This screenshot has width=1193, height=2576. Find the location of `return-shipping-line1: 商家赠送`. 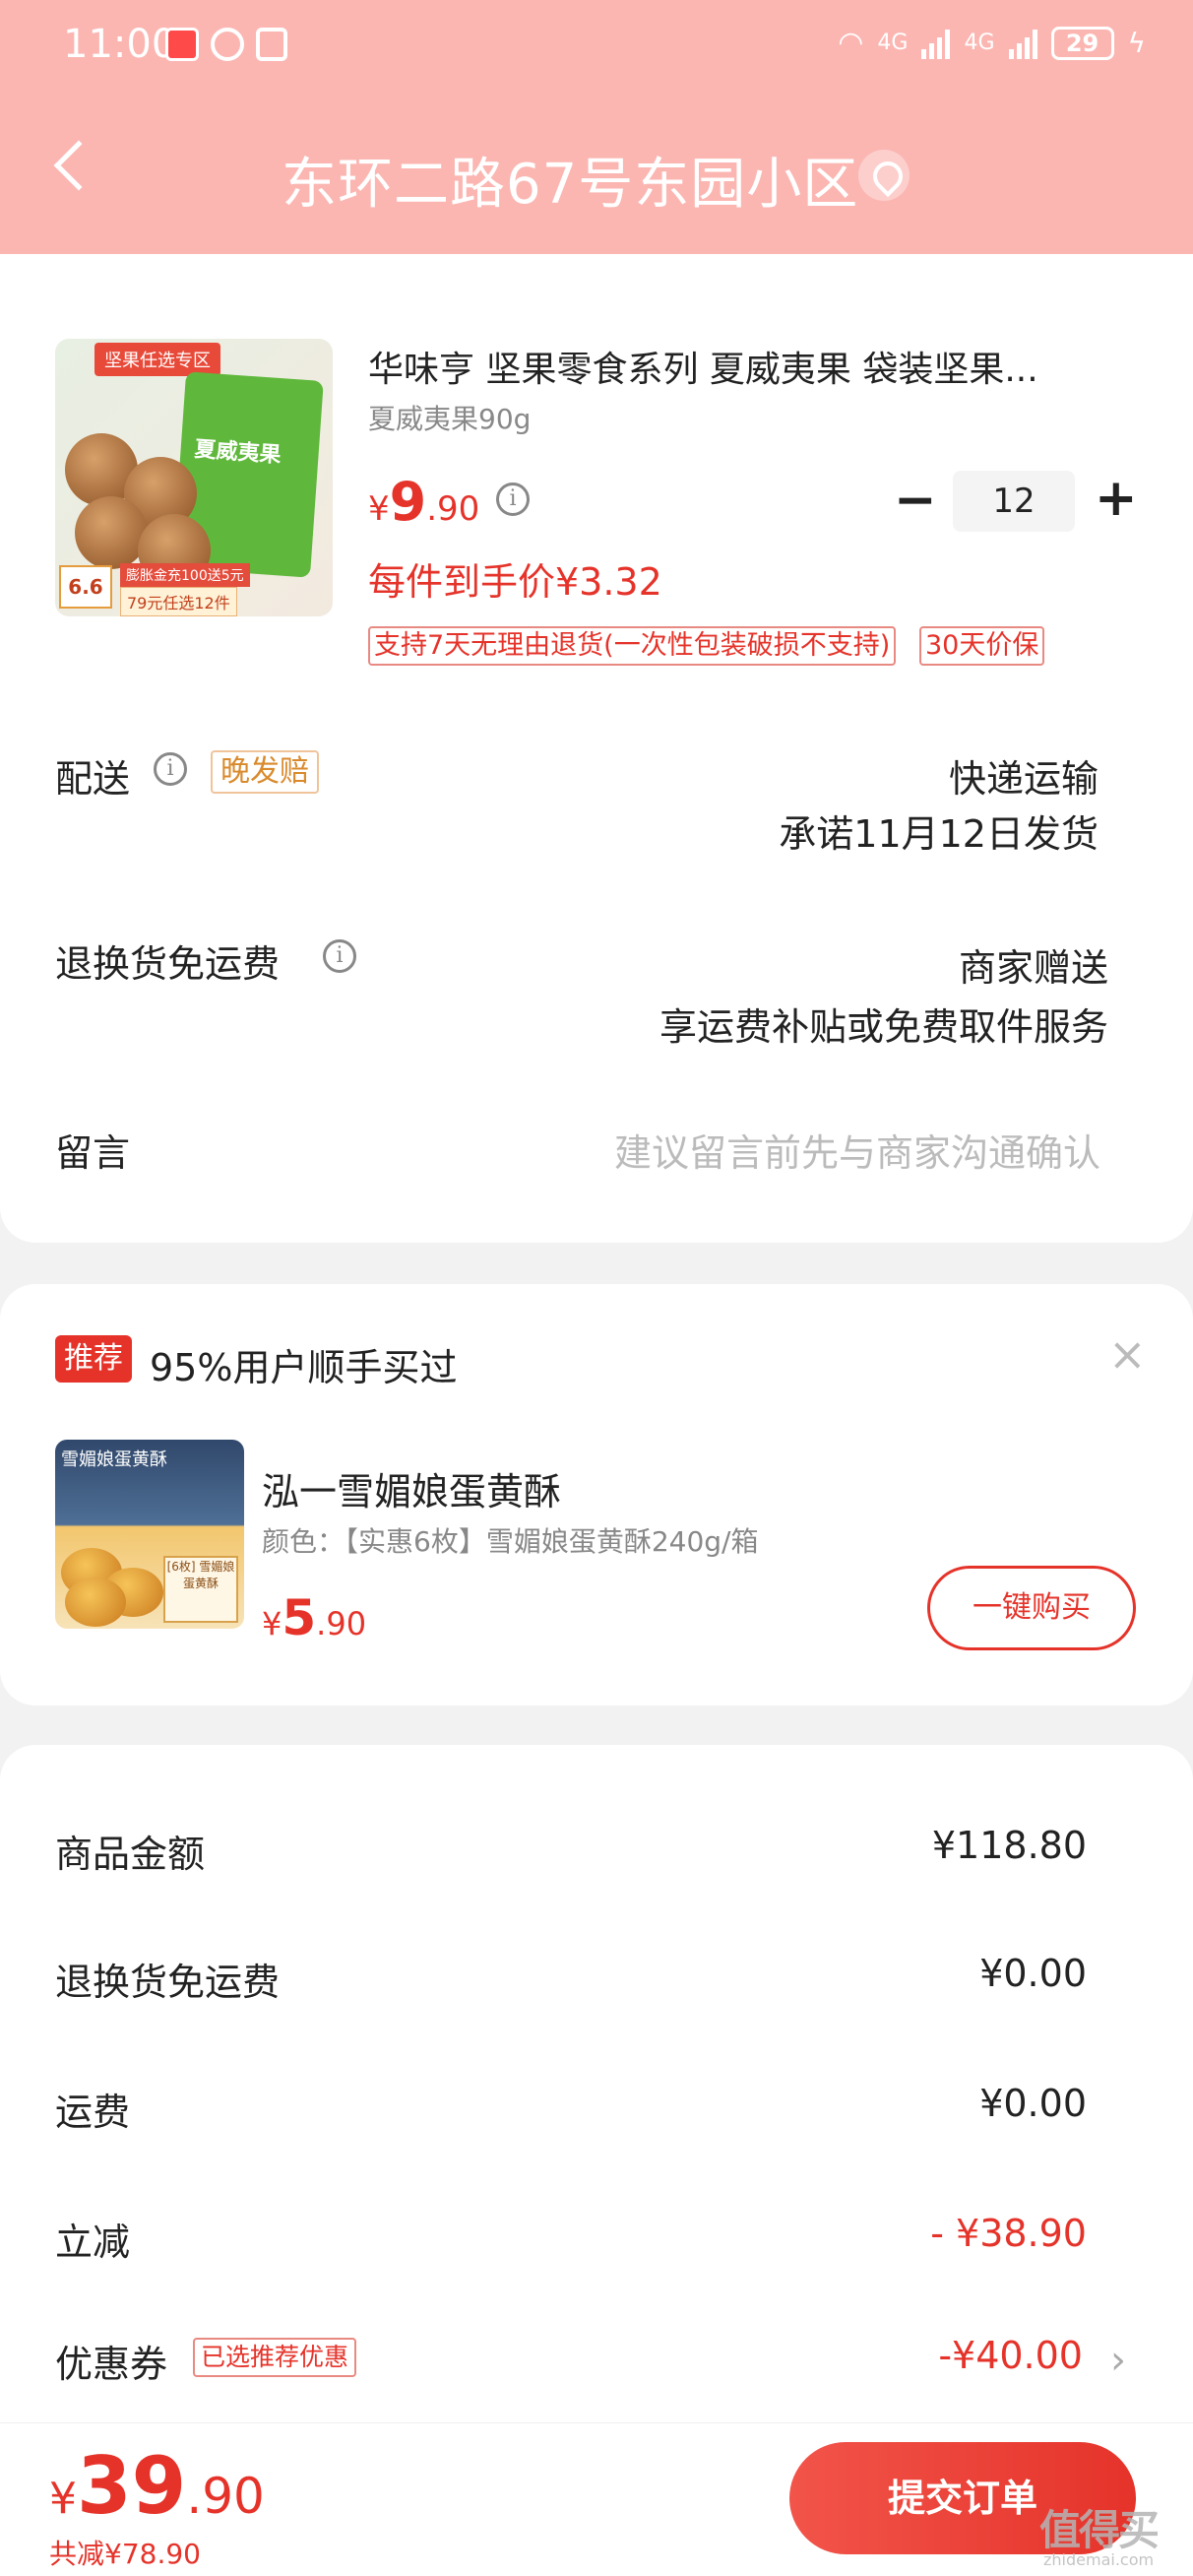

return-shipping-line1: 商家赠送 is located at coordinates (1033, 968).